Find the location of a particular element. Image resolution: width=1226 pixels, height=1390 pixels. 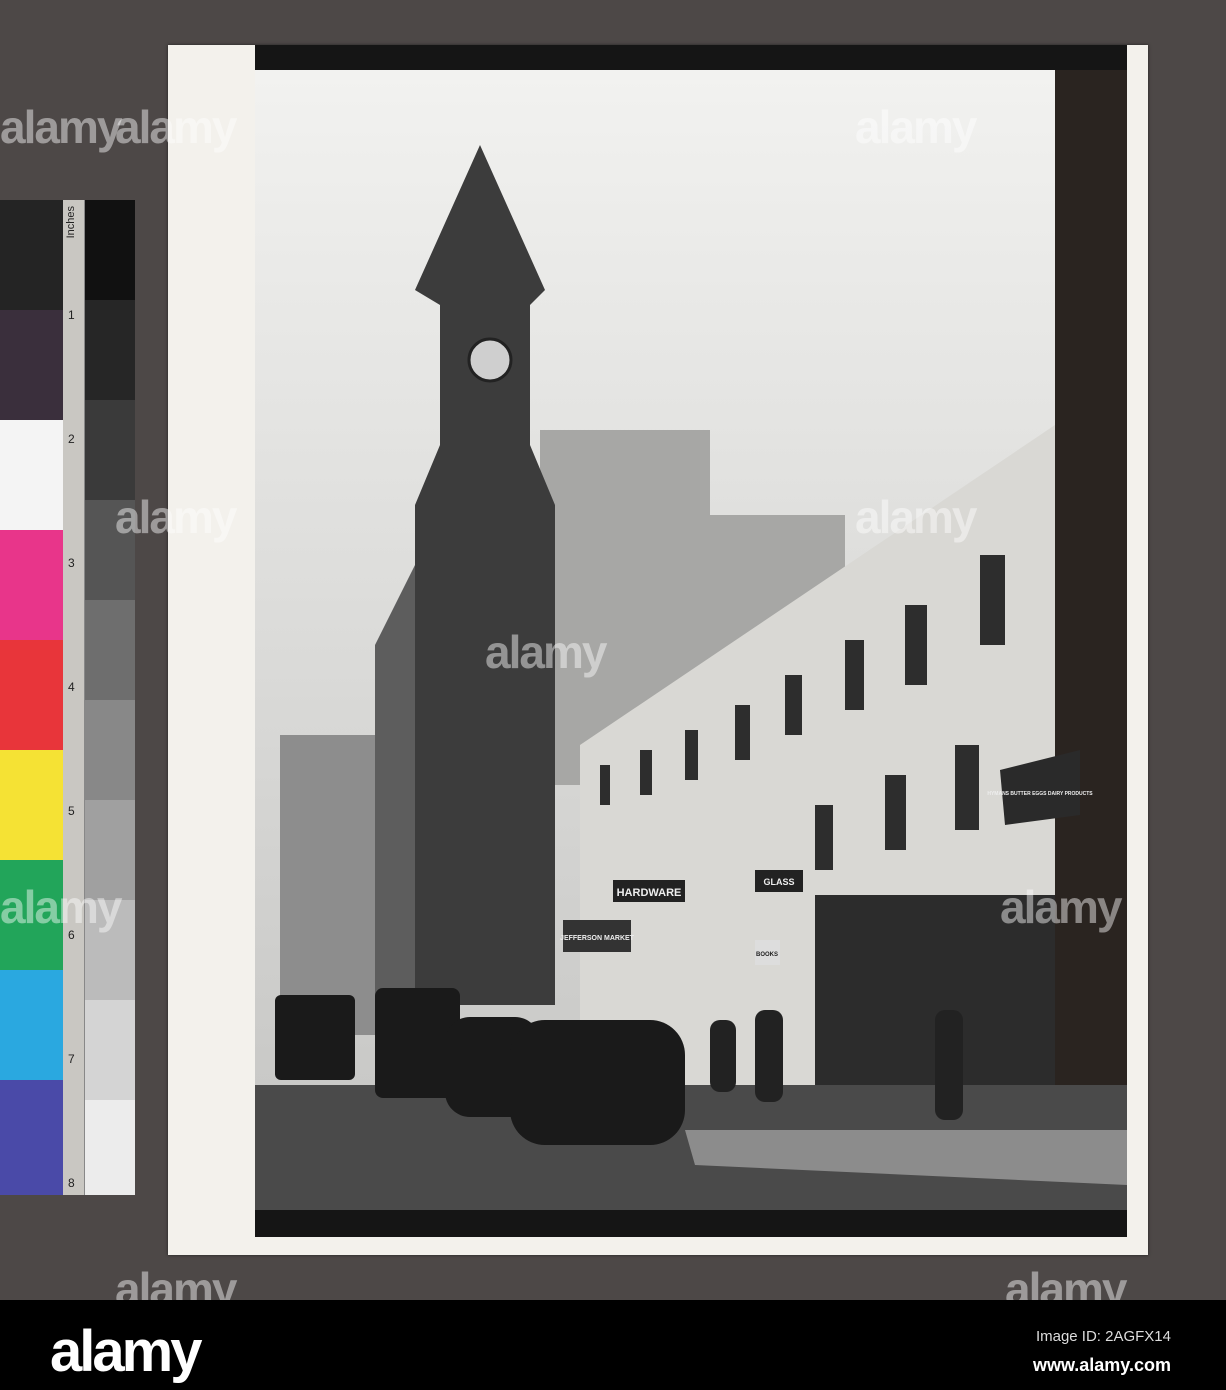

ruler-tick: 5 is located at coordinates (71, 811).